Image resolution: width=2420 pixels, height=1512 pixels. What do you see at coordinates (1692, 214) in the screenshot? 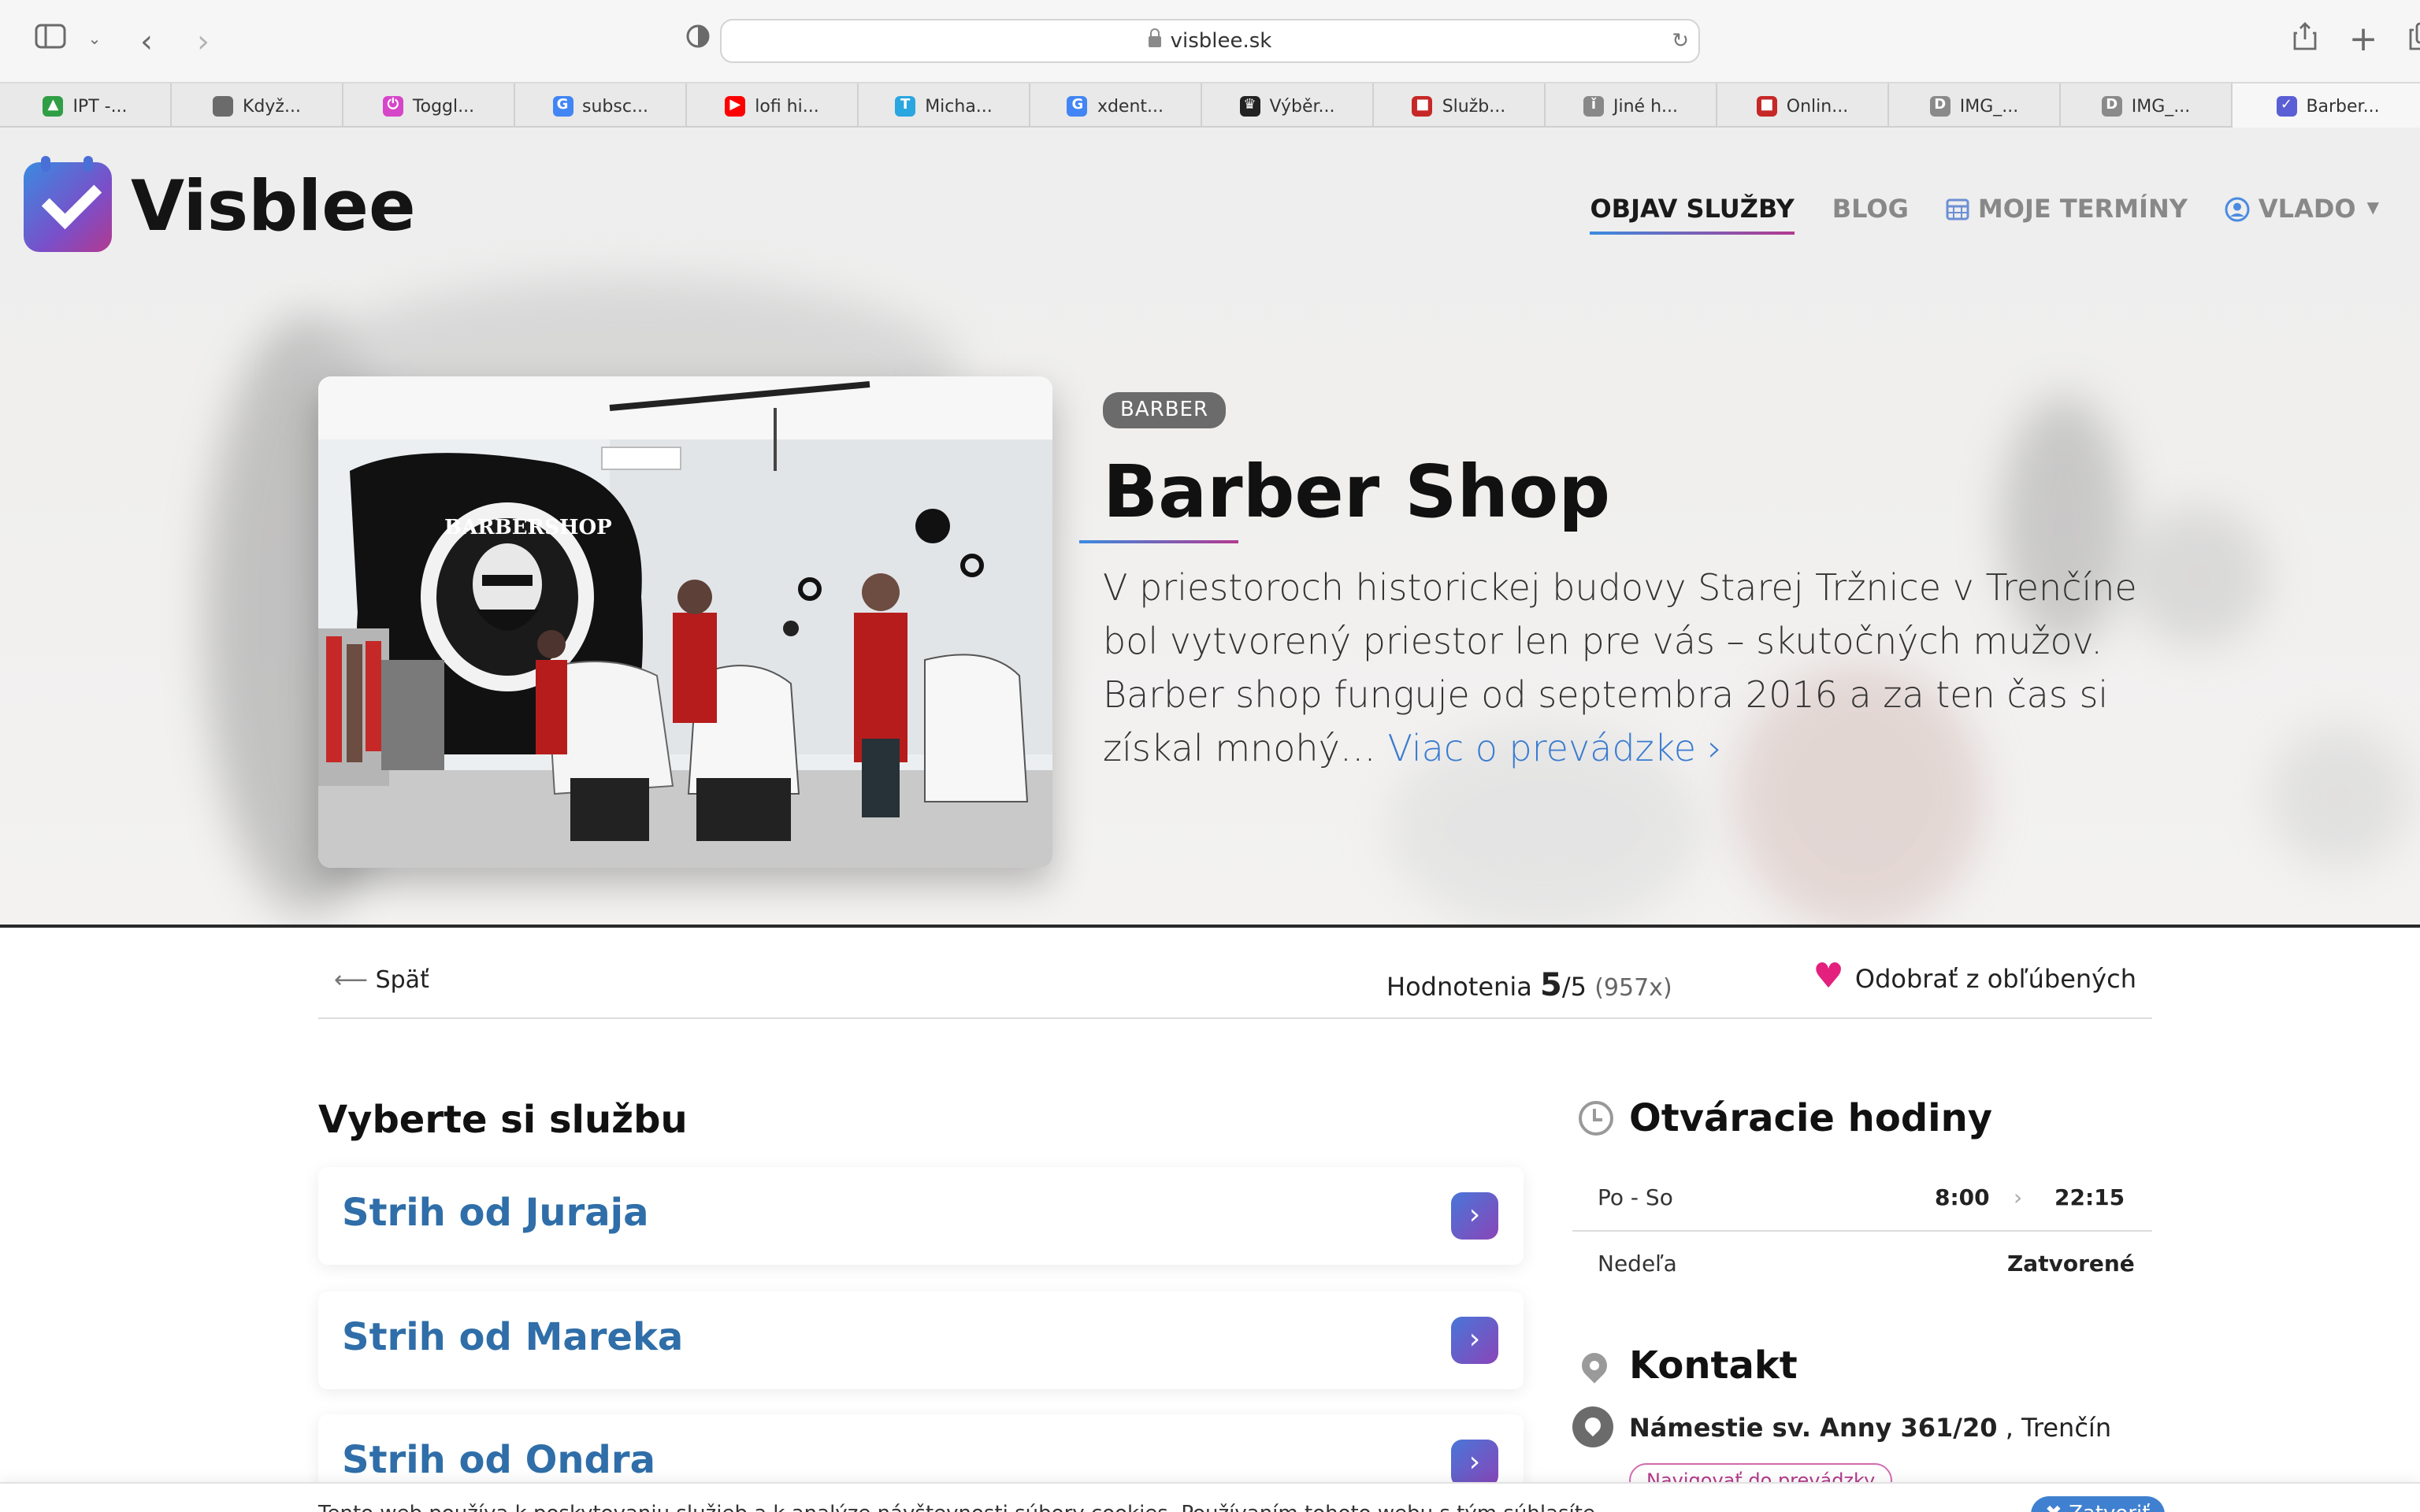
I see `nav-objav-sluzby: OBJAV SLUŽBY` at bounding box center [1692, 214].